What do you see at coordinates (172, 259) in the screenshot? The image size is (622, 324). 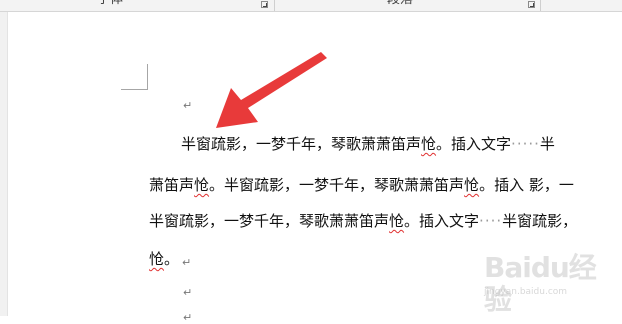 I see `text-run: 。` at bounding box center [172, 259].